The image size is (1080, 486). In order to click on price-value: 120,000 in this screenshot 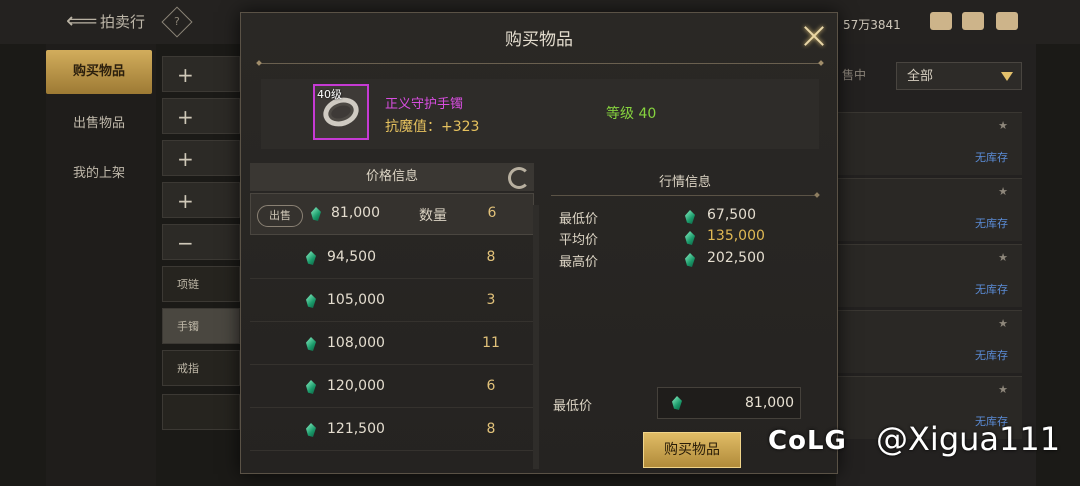, I will do `click(356, 386)`.